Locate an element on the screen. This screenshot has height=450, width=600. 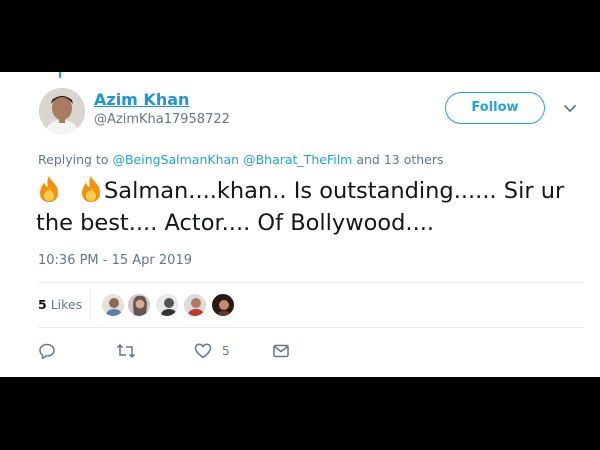
avatar-image is located at coordinates (62, 111).